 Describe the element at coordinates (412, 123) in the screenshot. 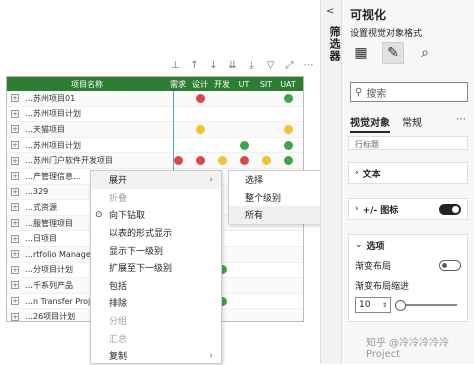

I see `tab-general: 常规` at that location.